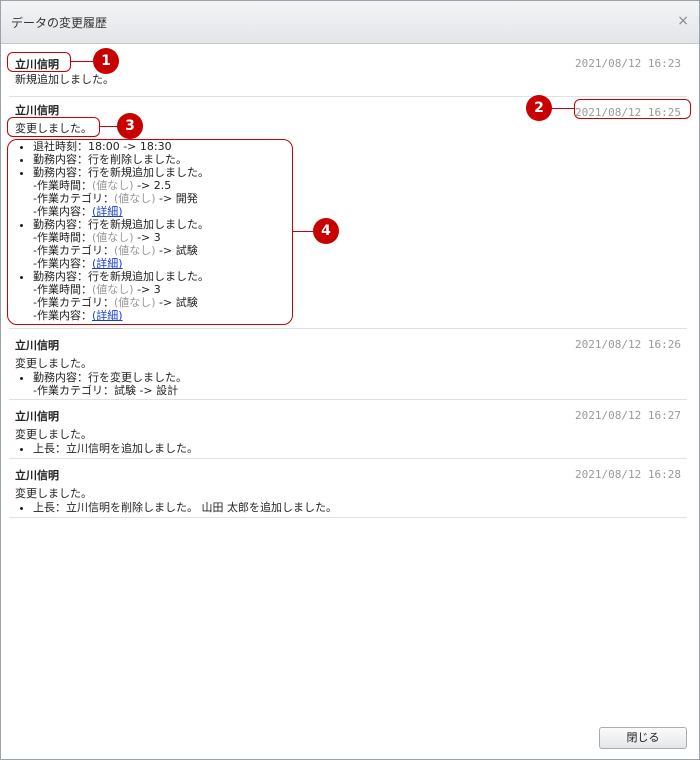 Image resolution: width=700 pixels, height=760 pixels. Describe the element at coordinates (643, 738) in the screenshot. I see `close-button: 閉じる` at that location.